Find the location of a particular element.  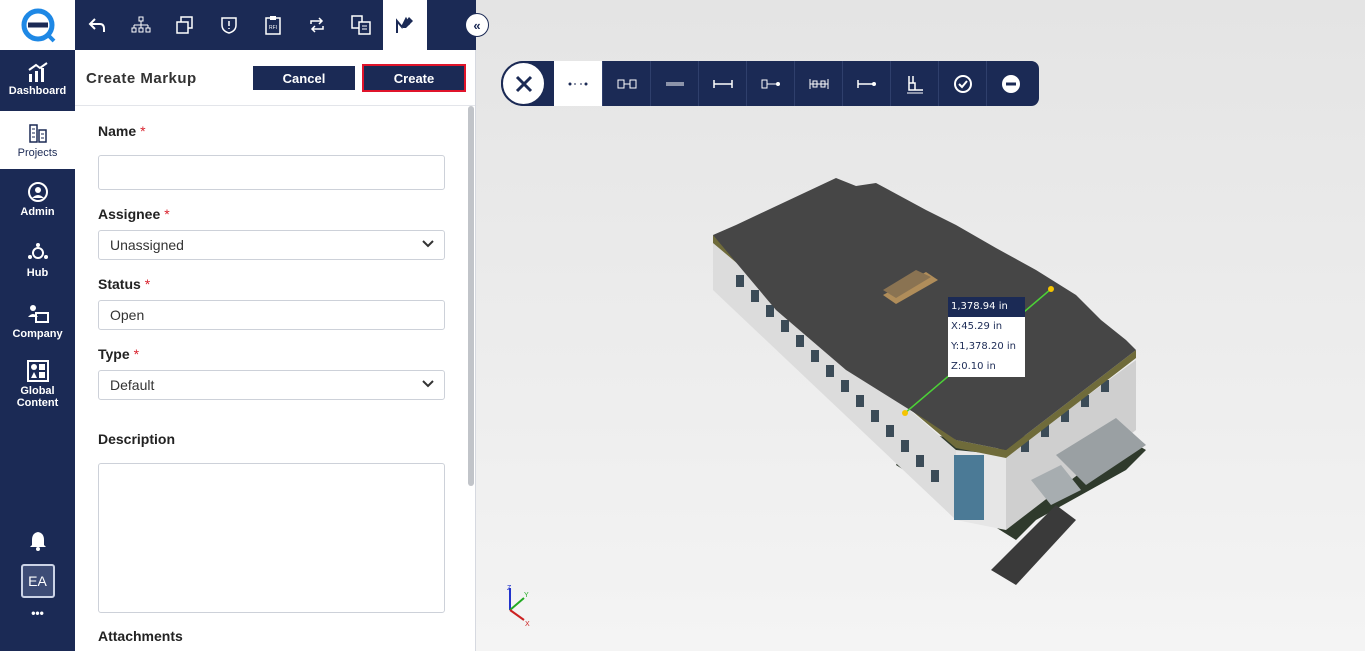

nav-projects-label: Projects is located at coordinates (37, 152).